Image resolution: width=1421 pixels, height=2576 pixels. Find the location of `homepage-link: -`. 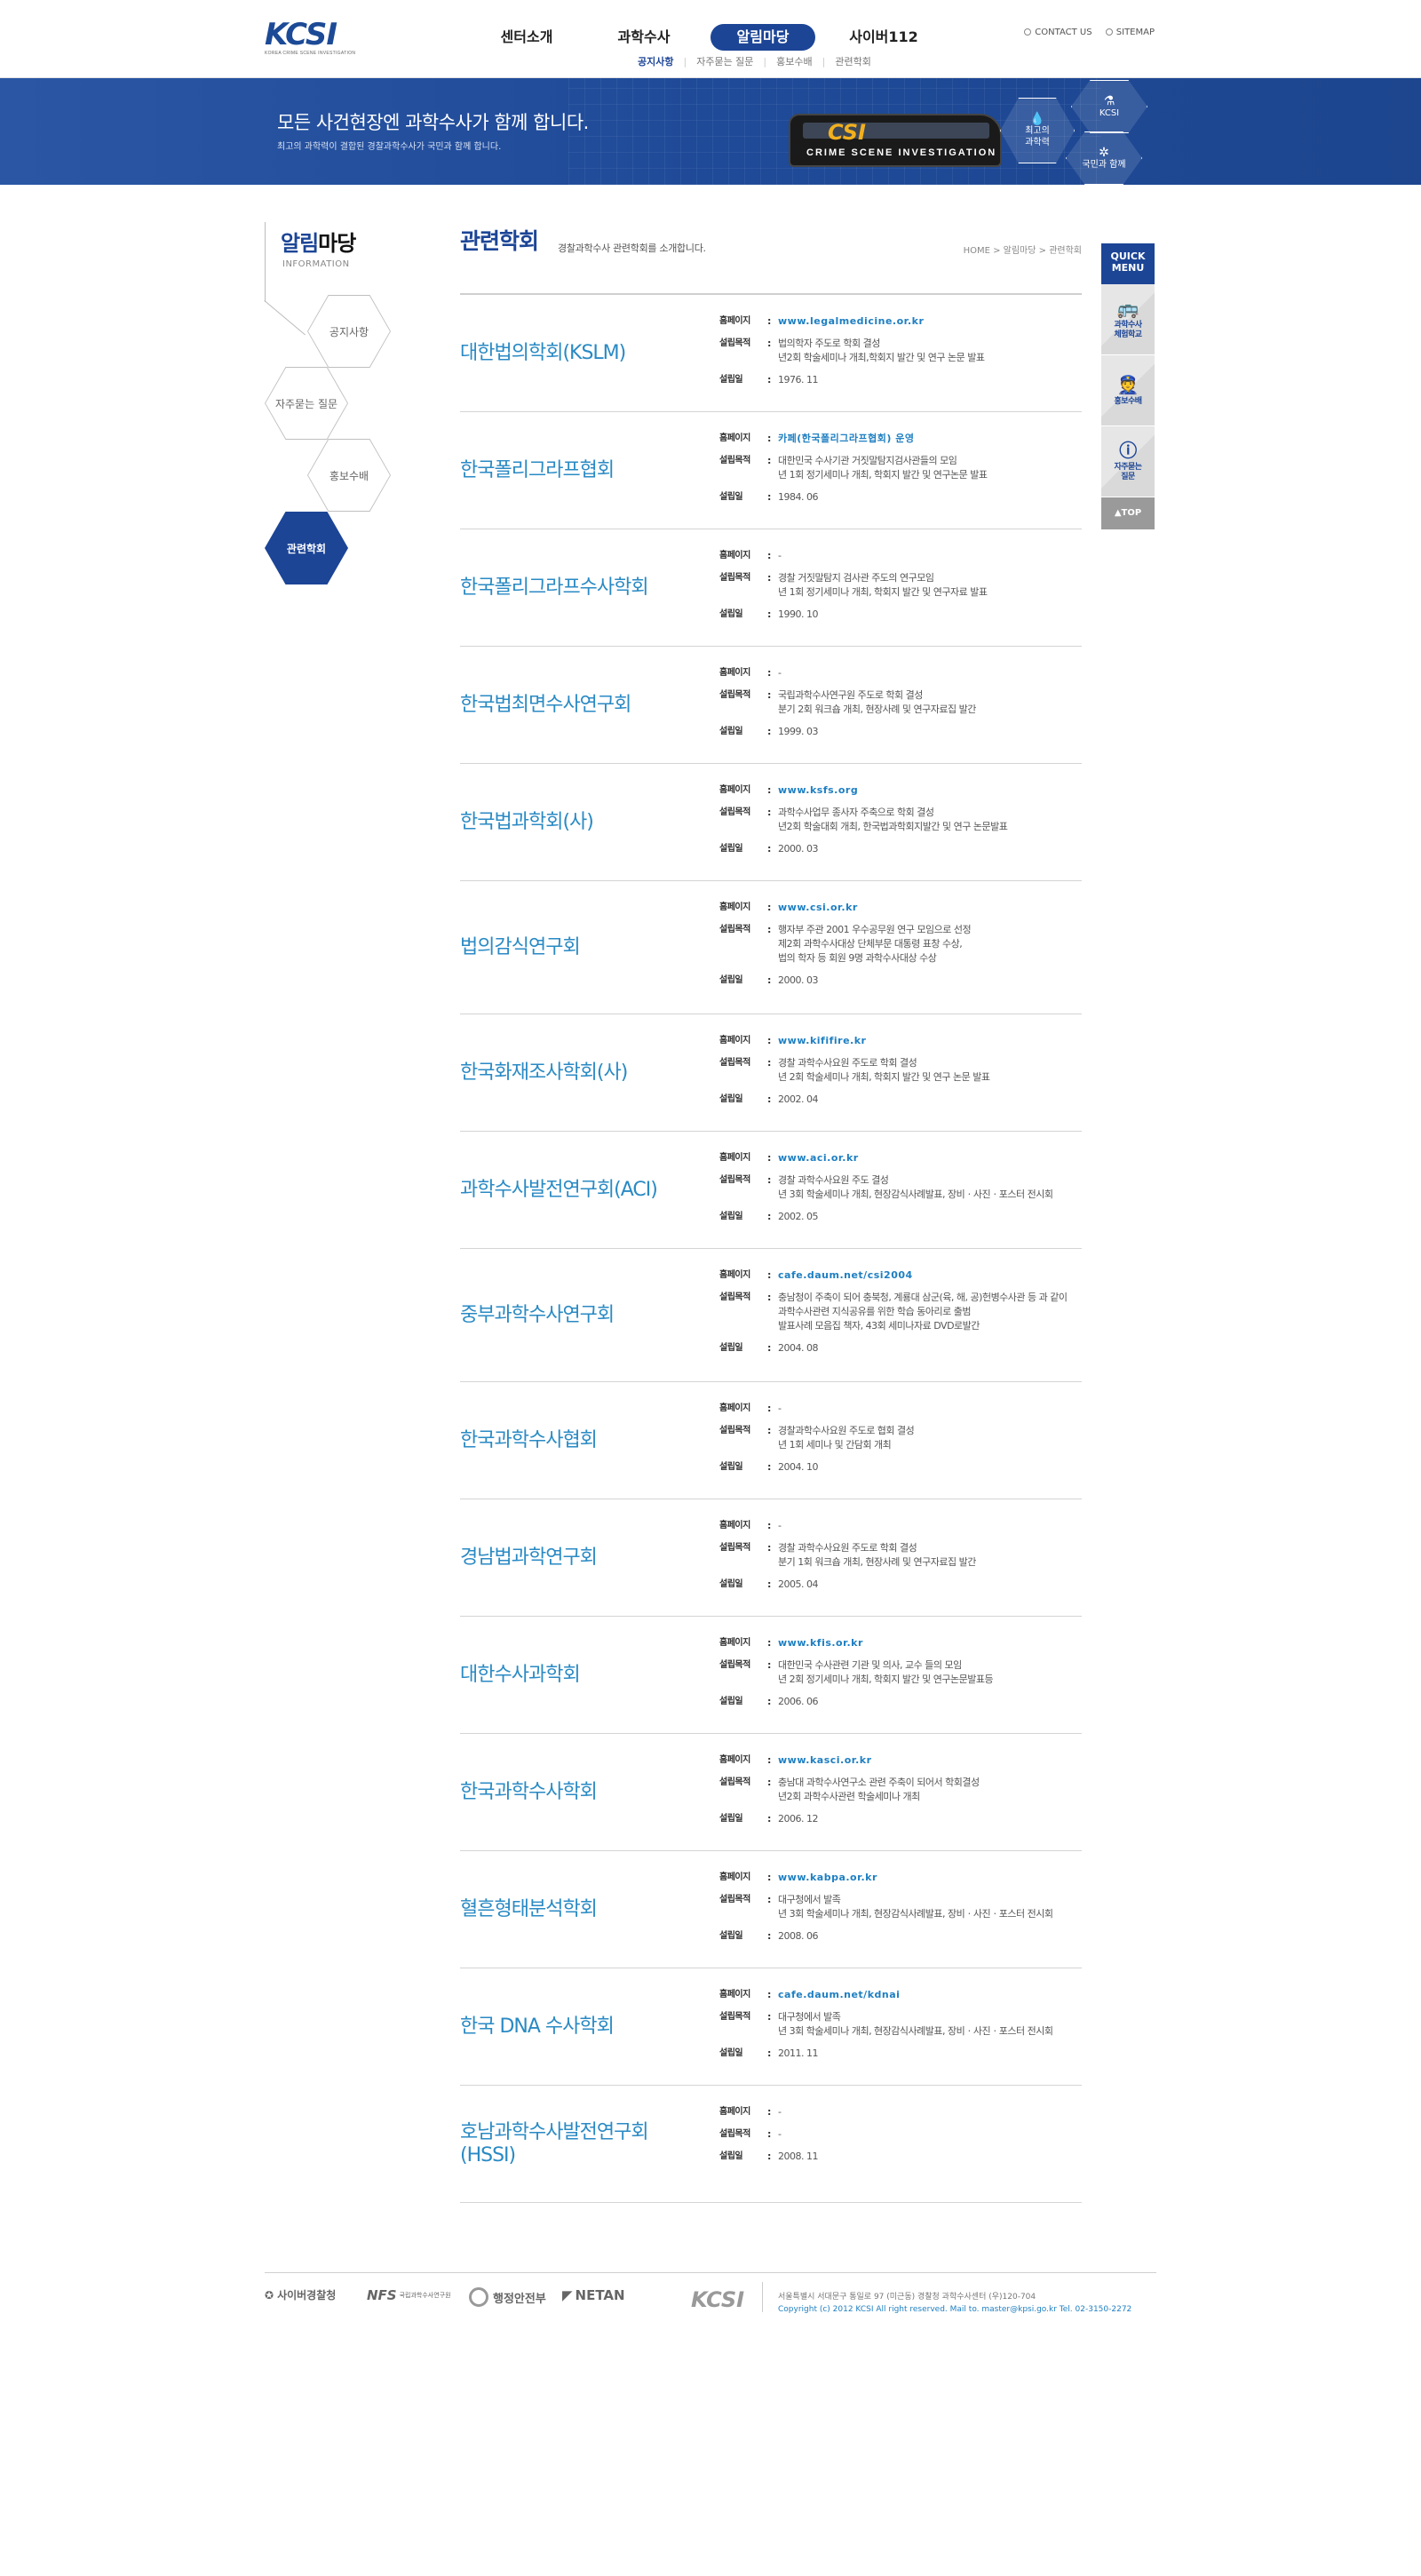

homepage-link: - is located at coordinates (780, 555).